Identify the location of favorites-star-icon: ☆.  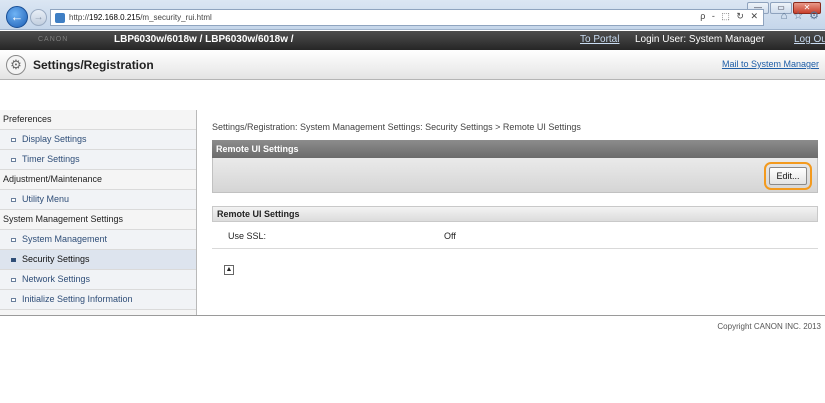
(798, 16).